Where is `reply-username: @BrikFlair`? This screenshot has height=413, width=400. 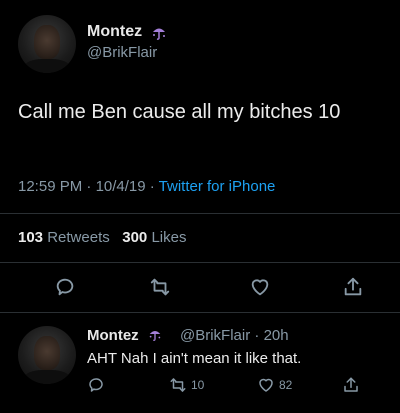 reply-username: @BrikFlair is located at coordinates (215, 335).